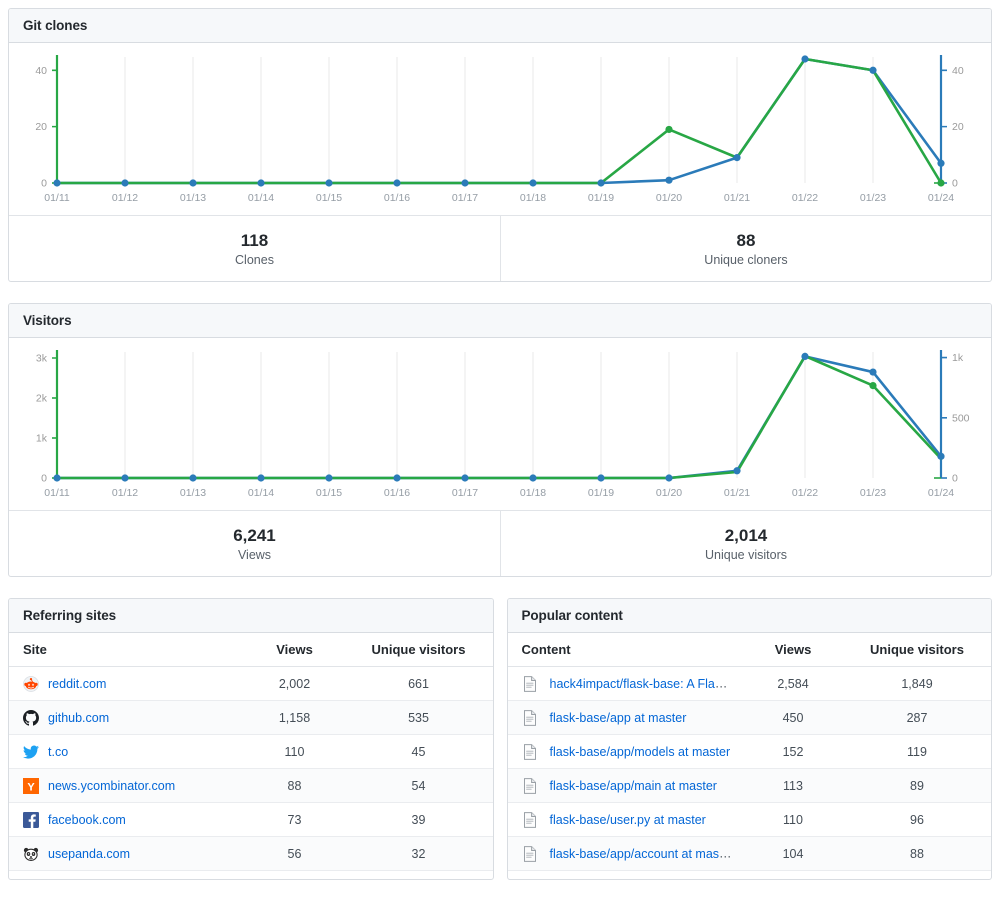  I want to click on content-link: flask-base/app/main at master, so click(633, 786).